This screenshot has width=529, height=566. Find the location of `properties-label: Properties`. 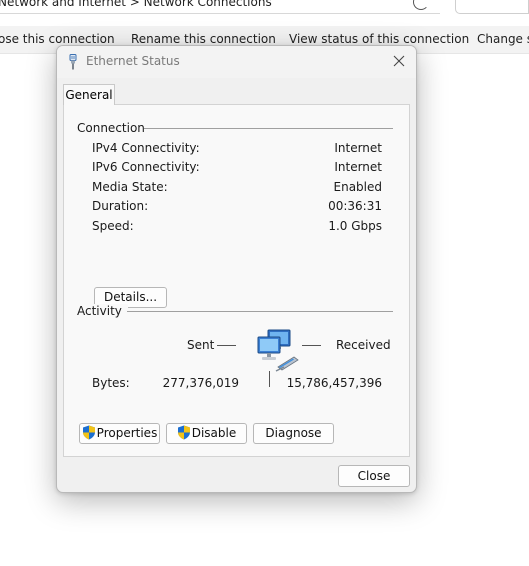

properties-label: Properties is located at coordinates (127, 433).